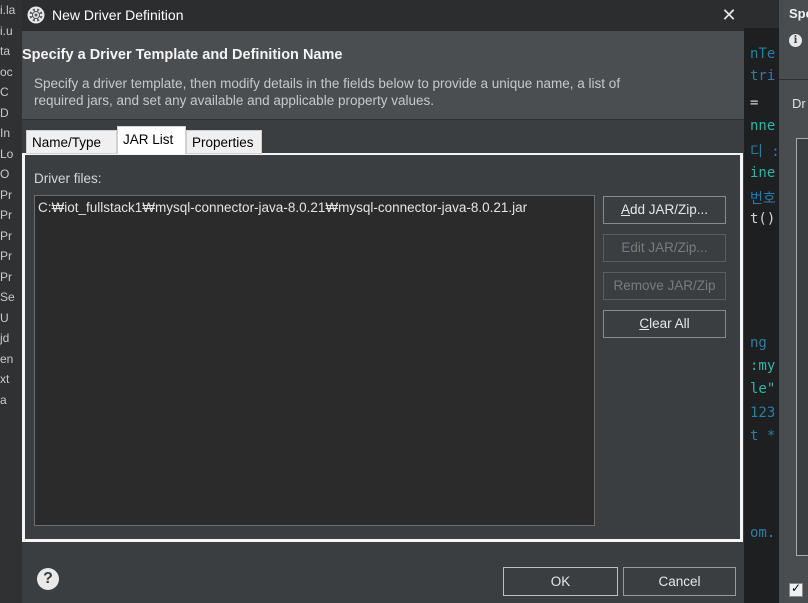 The image size is (808, 603). What do you see at coordinates (763, 389) in the screenshot?
I see `background-code-line: le"` at bounding box center [763, 389].